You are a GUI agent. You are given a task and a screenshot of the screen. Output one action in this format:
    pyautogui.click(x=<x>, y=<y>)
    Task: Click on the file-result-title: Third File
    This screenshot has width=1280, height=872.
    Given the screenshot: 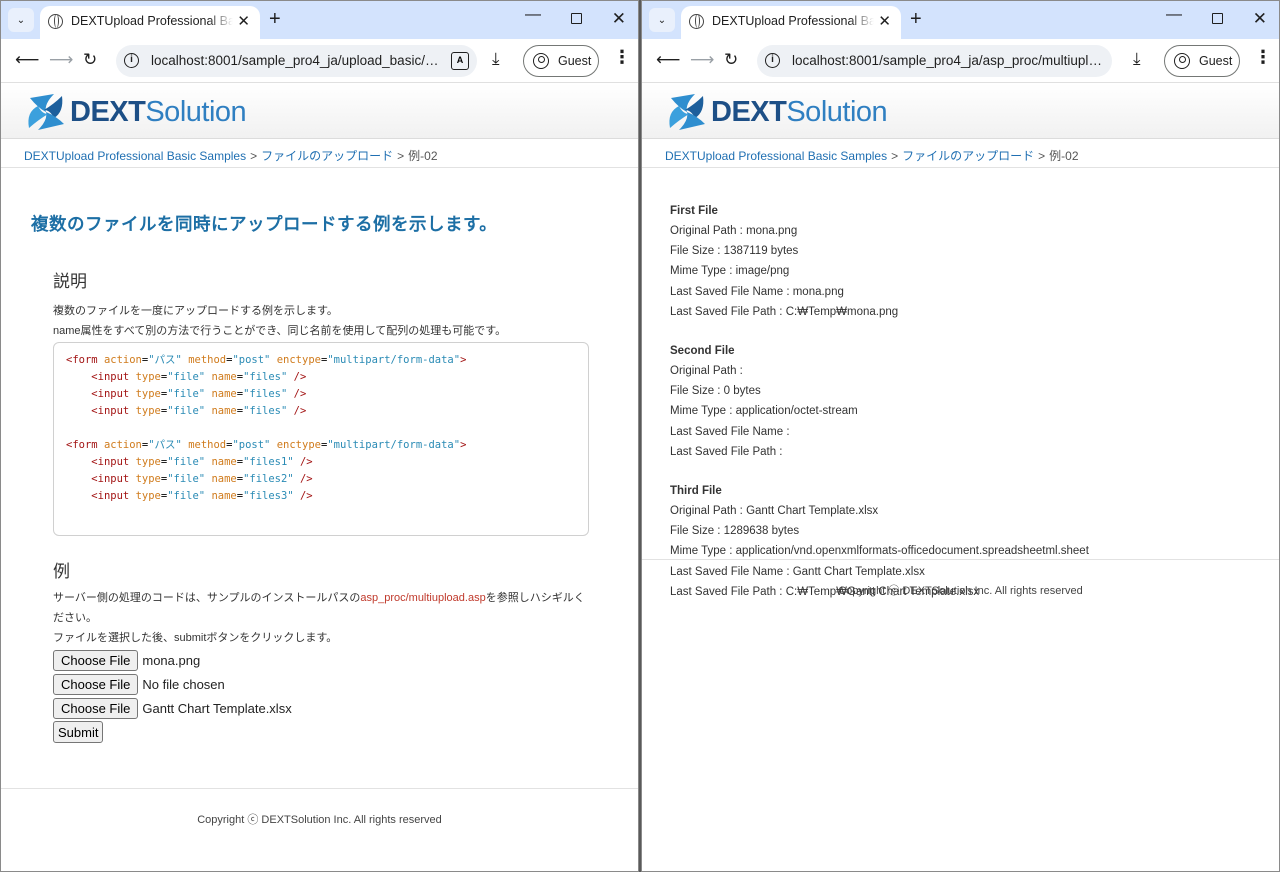 What is the action you would take?
    pyautogui.click(x=696, y=491)
    